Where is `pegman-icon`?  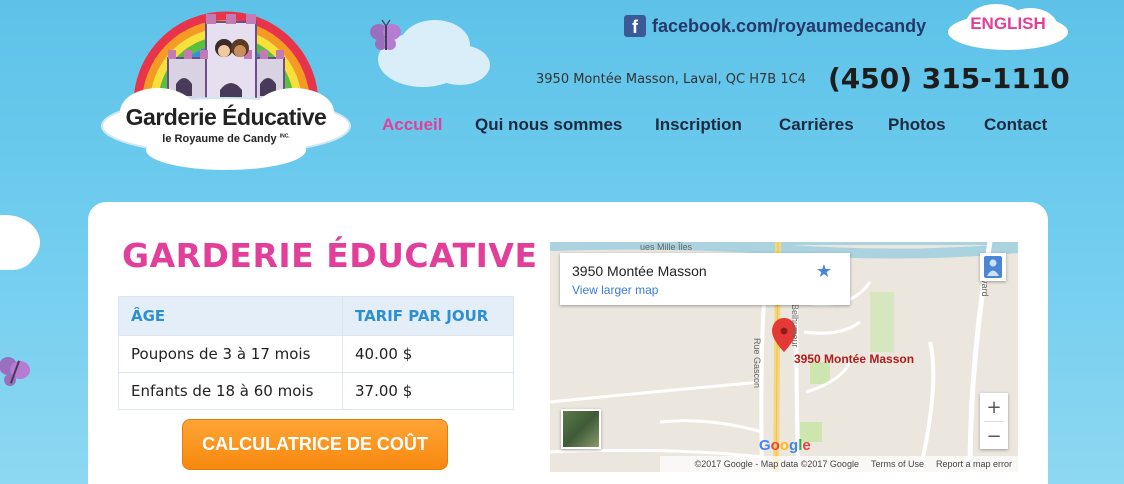
pegman-icon is located at coordinates (993, 267).